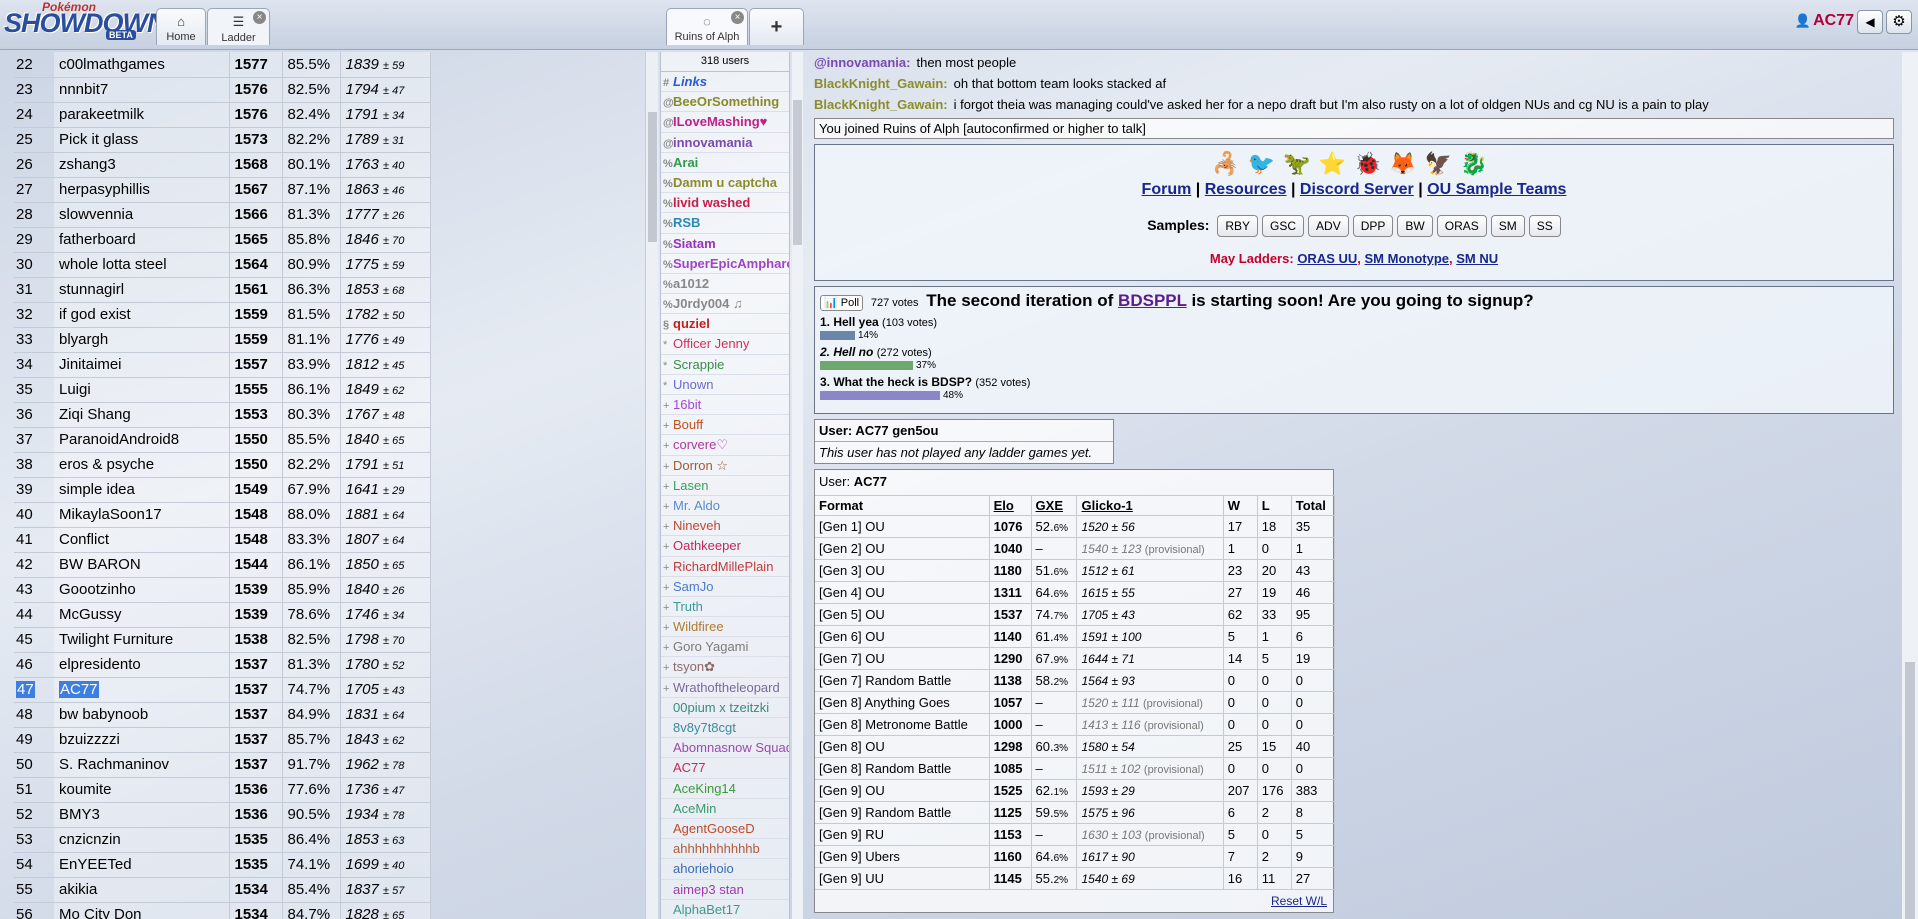 Image resolution: width=1918 pixels, height=919 pixels. I want to click on ladder-name: slowvennia, so click(142, 215).